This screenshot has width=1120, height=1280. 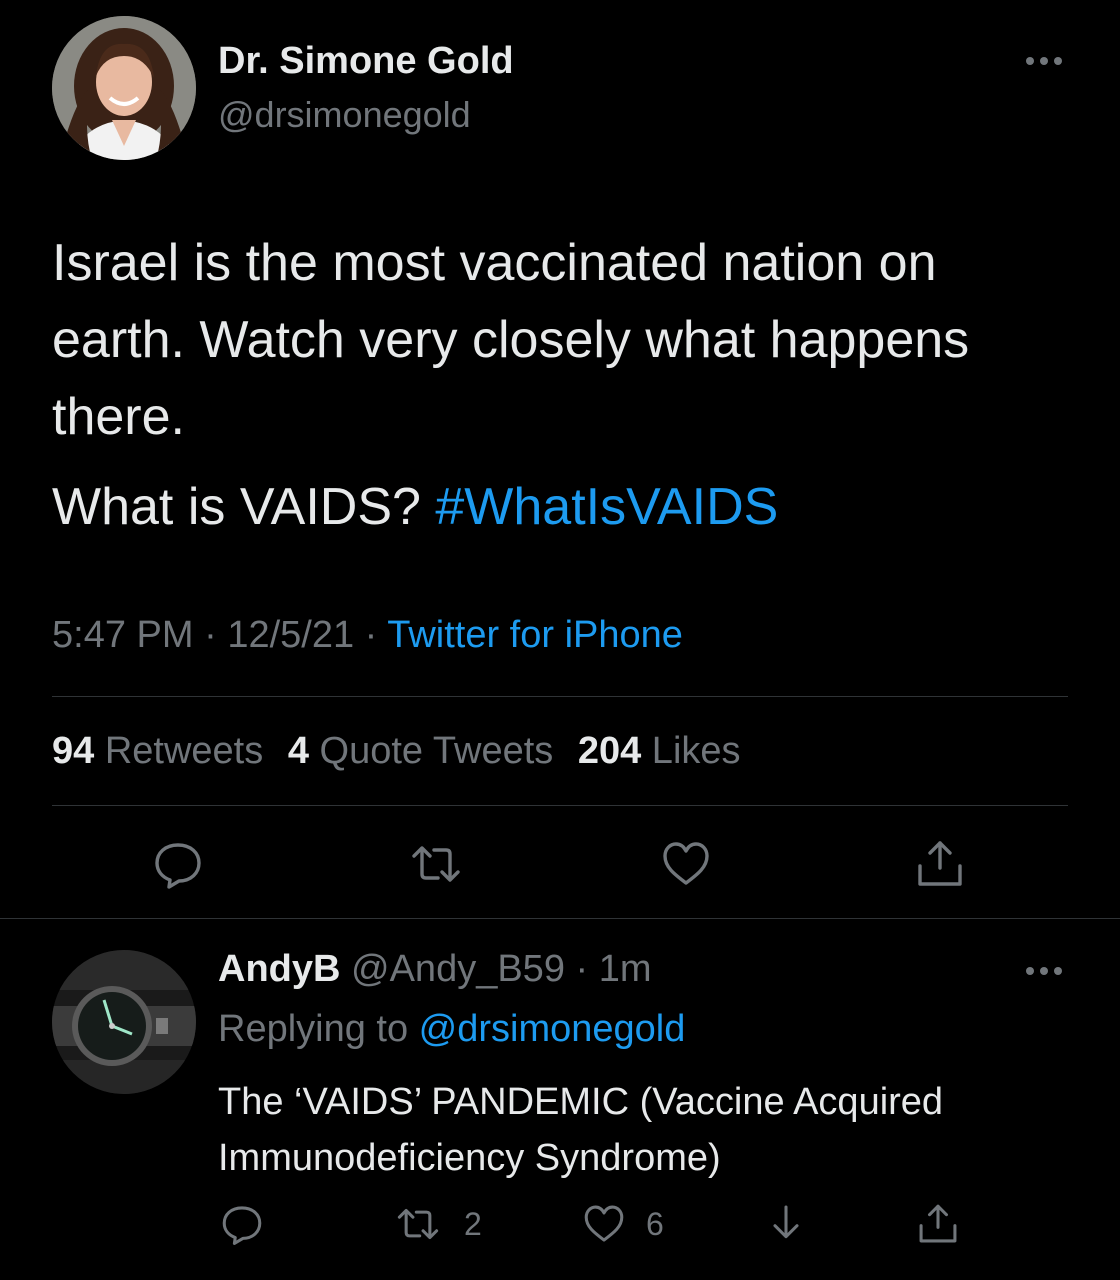 What do you see at coordinates (452, 969) in the screenshot?
I see `reply-author-handle: @Andy_B59` at bounding box center [452, 969].